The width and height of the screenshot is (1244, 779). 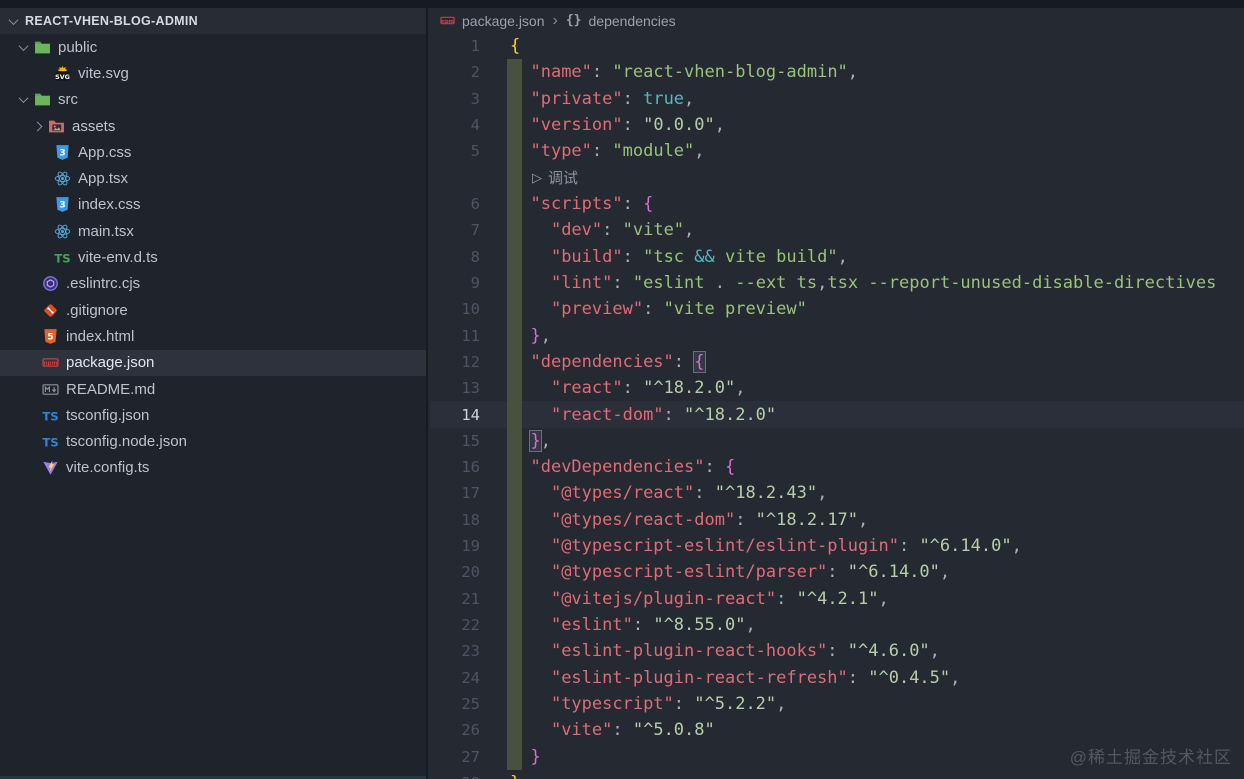 What do you see at coordinates (617, 125) in the screenshot?
I see `code-line-text: "version": "0.0.0",` at bounding box center [617, 125].